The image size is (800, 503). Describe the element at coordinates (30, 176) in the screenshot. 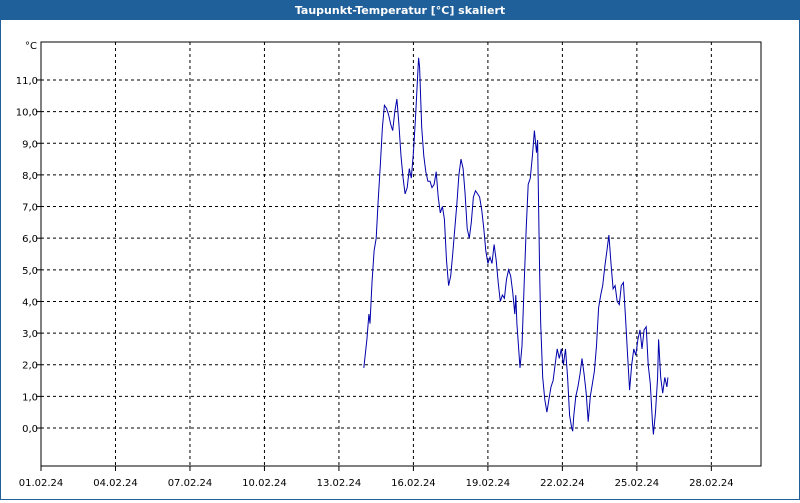

I see `y-tick-label: 8,0` at that location.